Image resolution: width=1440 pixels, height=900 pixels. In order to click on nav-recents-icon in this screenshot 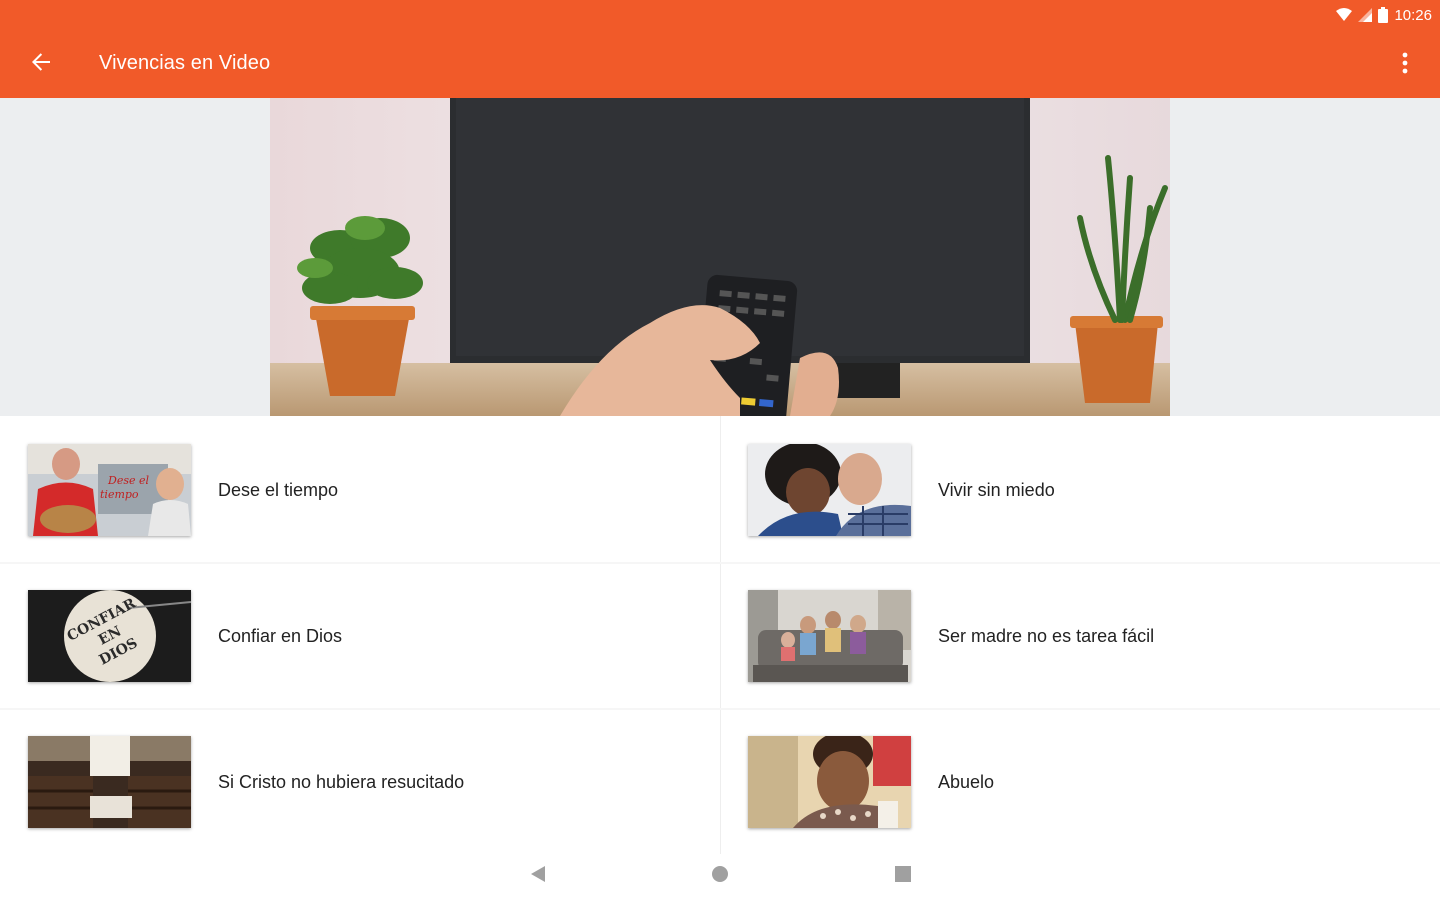, I will do `click(903, 876)`.